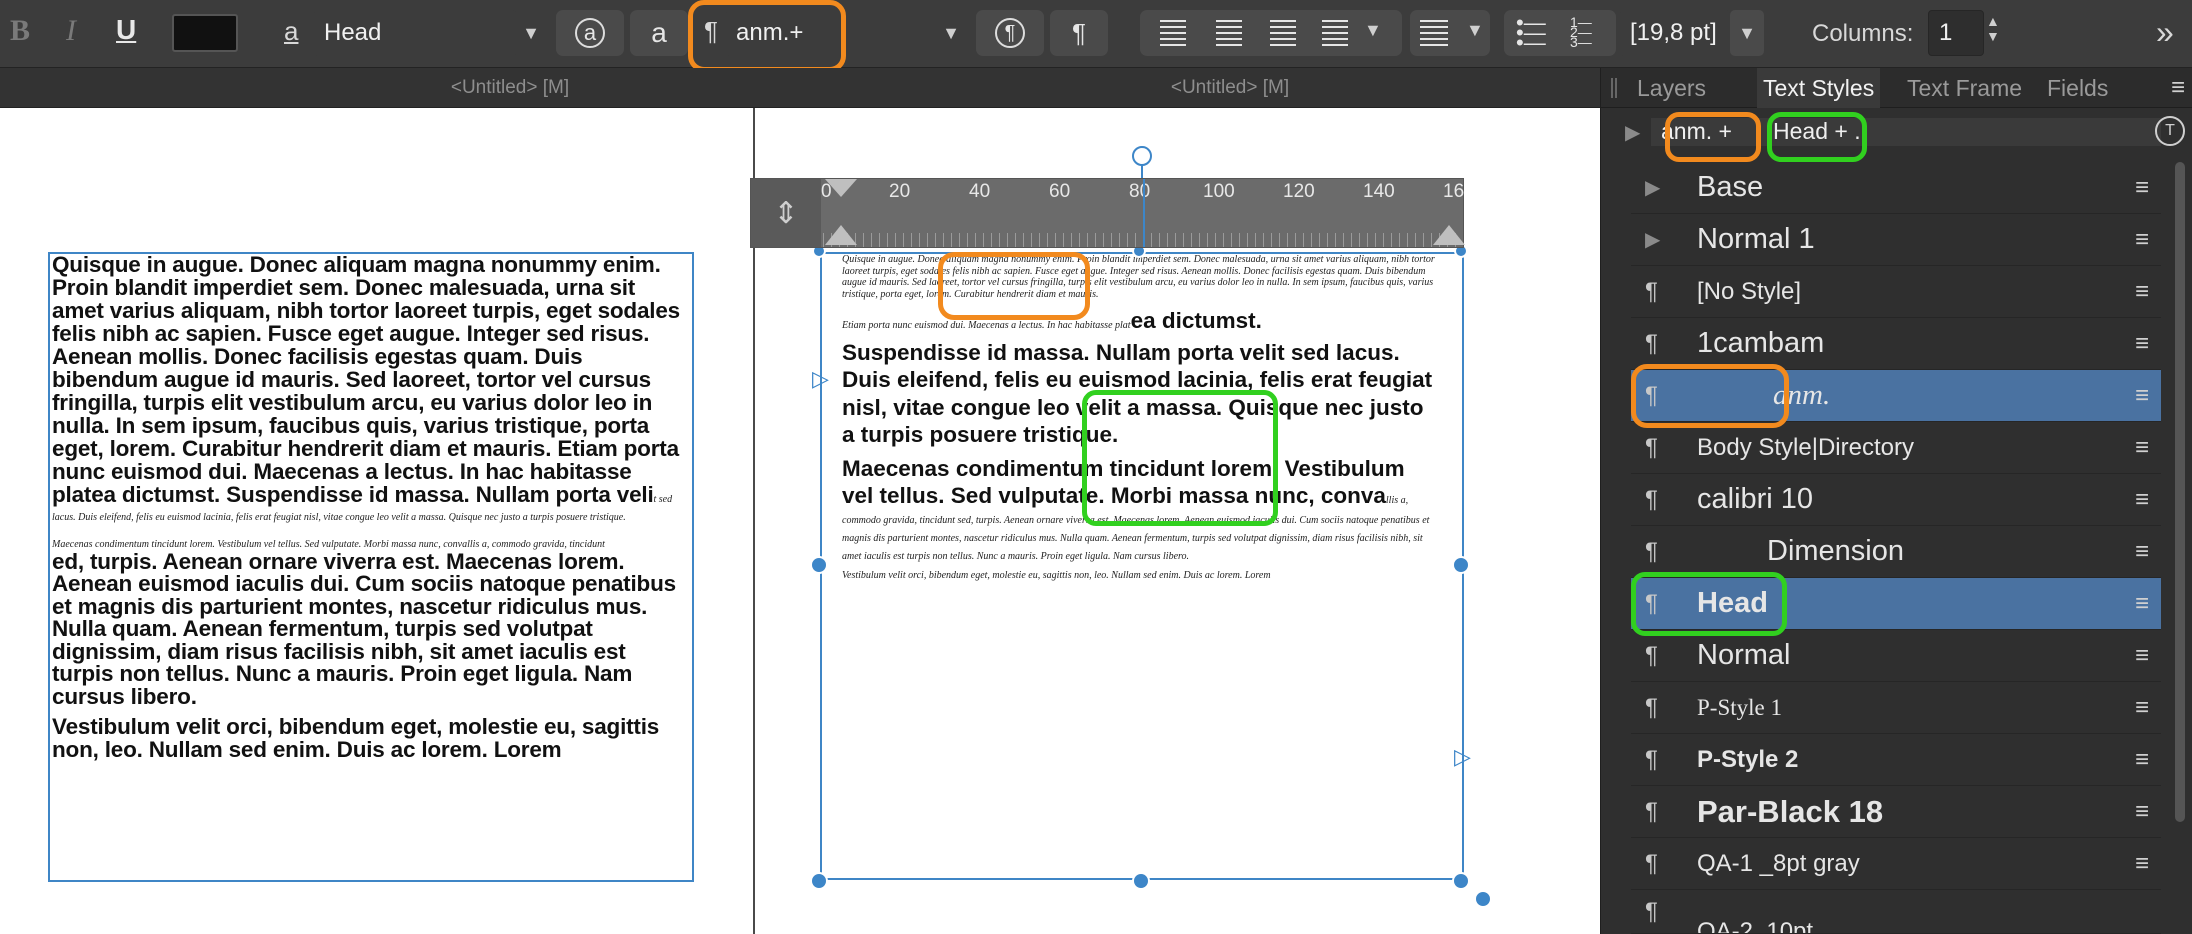 Image resolution: width=2192 pixels, height=934 pixels. What do you see at coordinates (1454, 191) in the screenshot?
I see `ruler-tick-160: 16` at bounding box center [1454, 191].